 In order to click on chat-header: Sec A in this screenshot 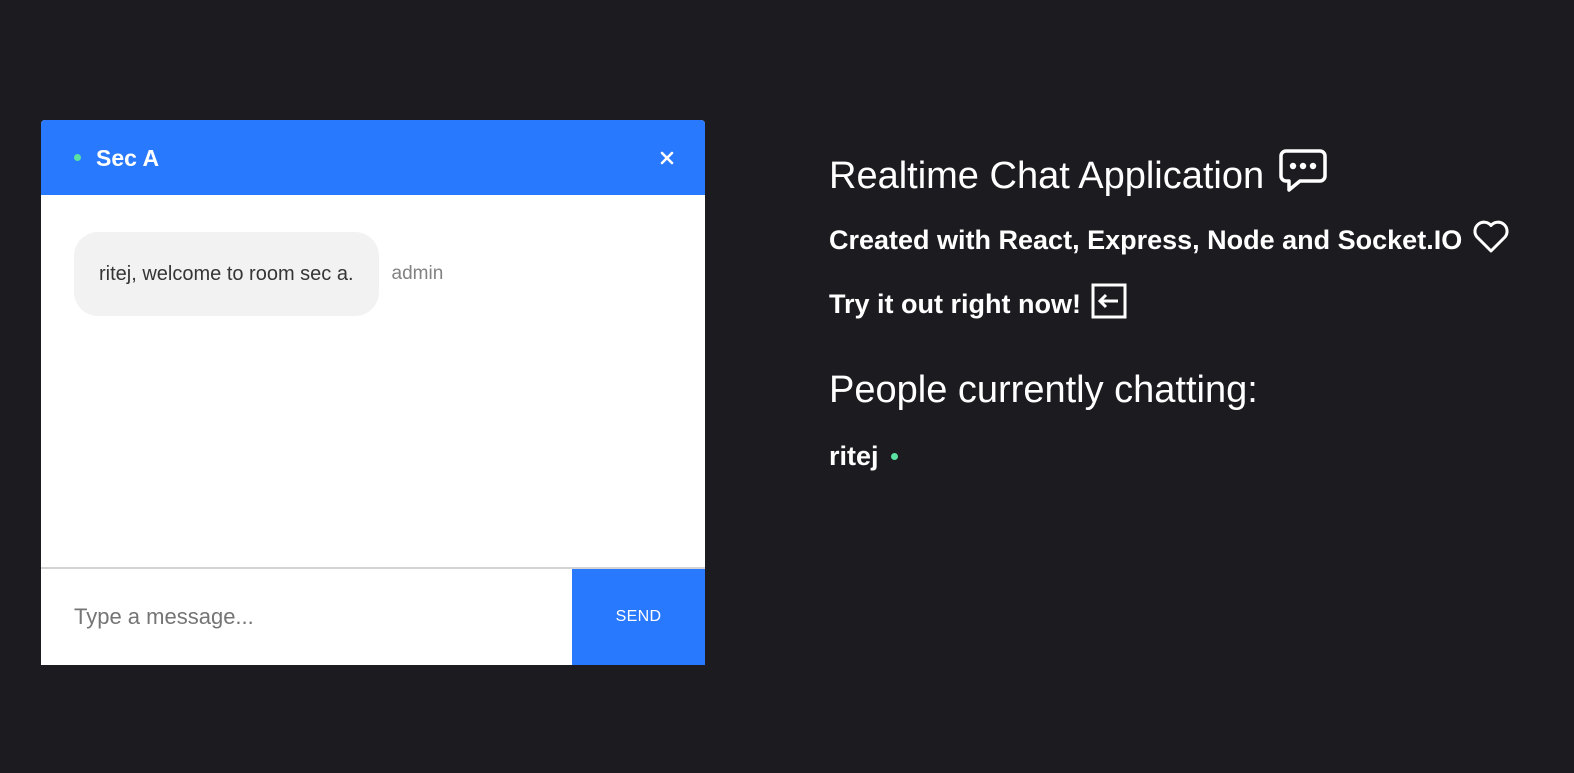, I will do `click(373, 157)`.